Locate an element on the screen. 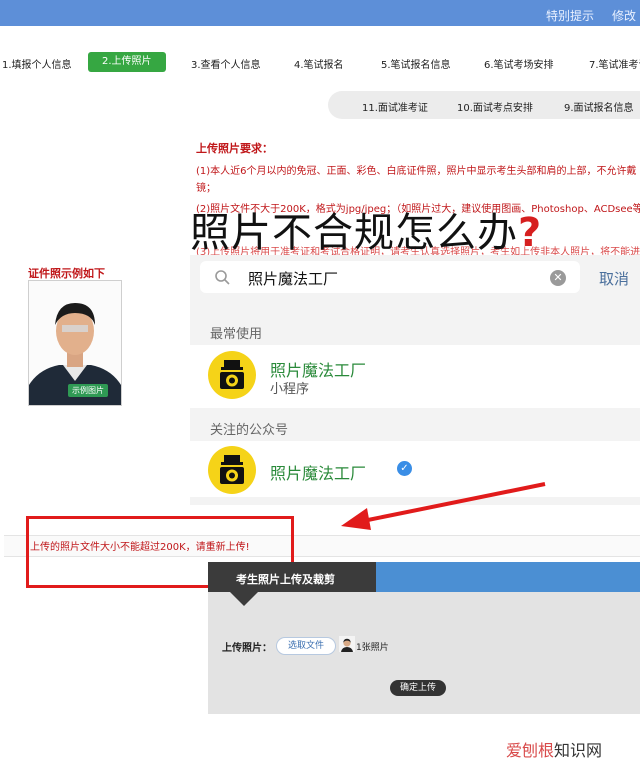 This screenshot has height=767, width=640. secondary-tabs: 11.面试准考证 10.面试考点安排 9.面试报名信息 is located at coordinates (484, 105).